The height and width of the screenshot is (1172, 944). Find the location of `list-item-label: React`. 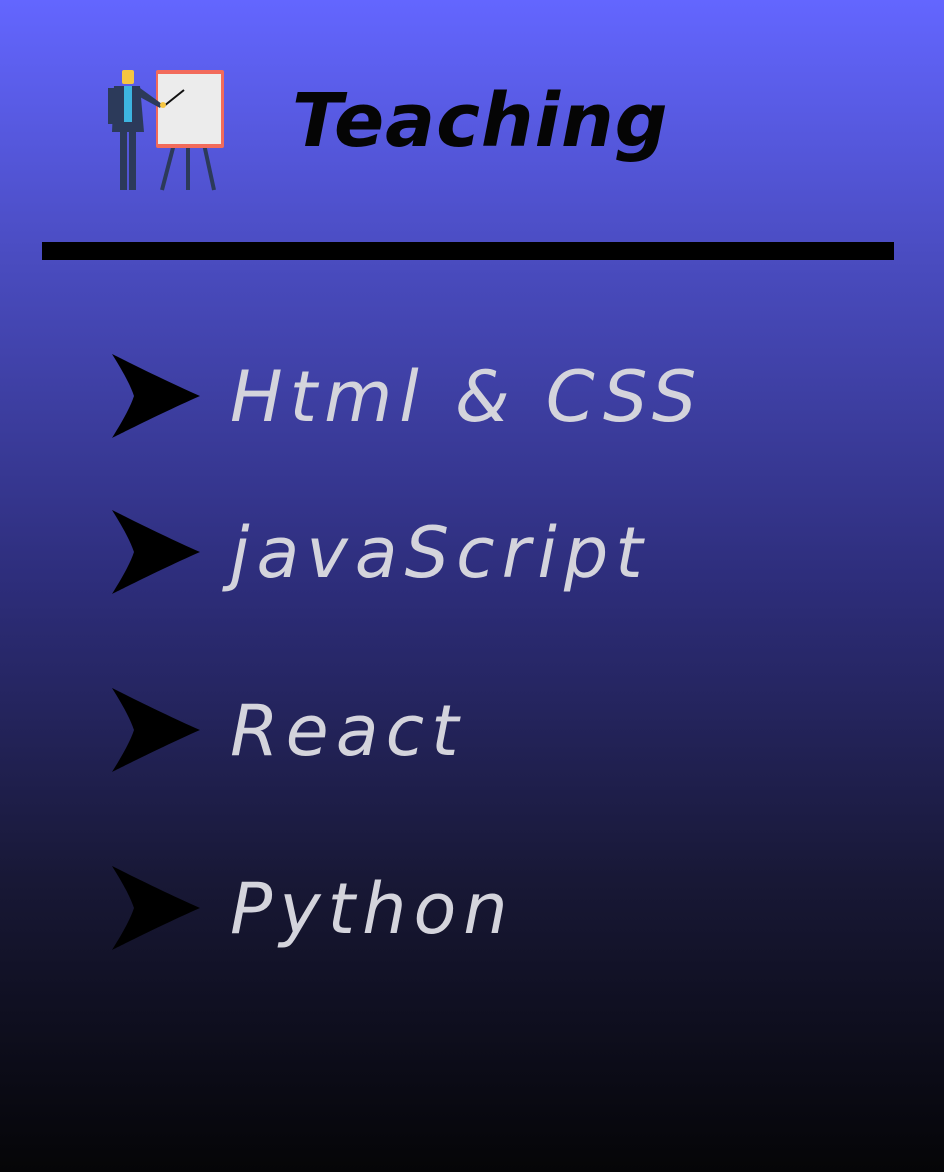

list-item-label: React is located at coordinates (348, 731).